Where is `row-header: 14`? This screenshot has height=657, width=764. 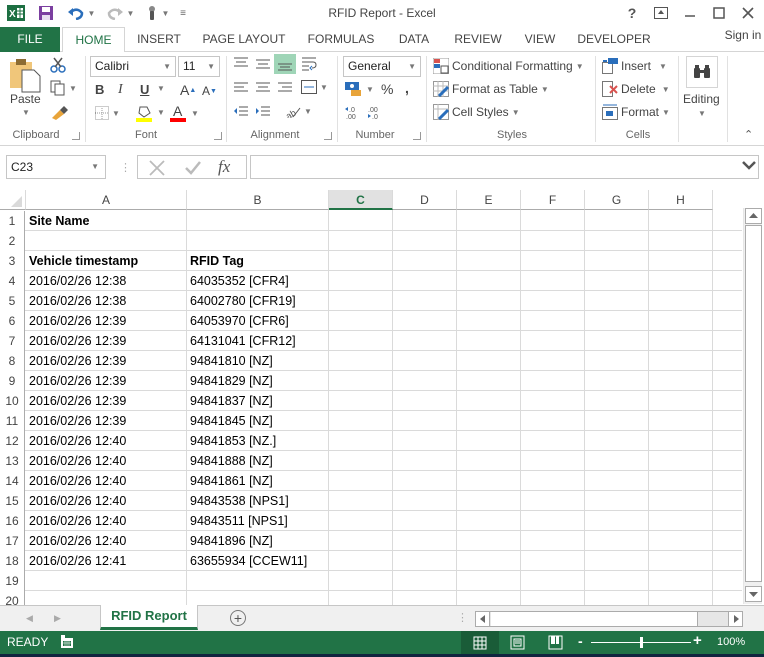 row-header: 14 is located at coordinates (12, 481).